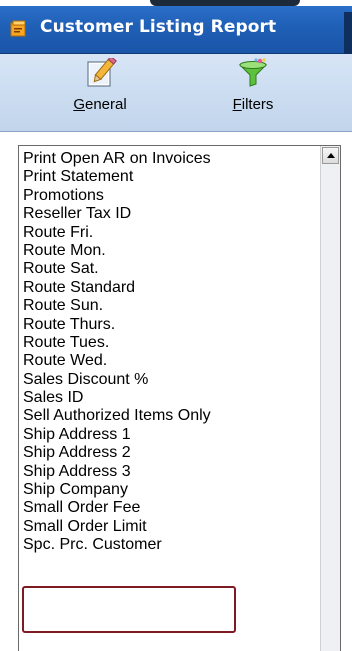 This screenshot has width=352, height=651. I want to click on list-item: Small Order Limit, so click(171, 527).